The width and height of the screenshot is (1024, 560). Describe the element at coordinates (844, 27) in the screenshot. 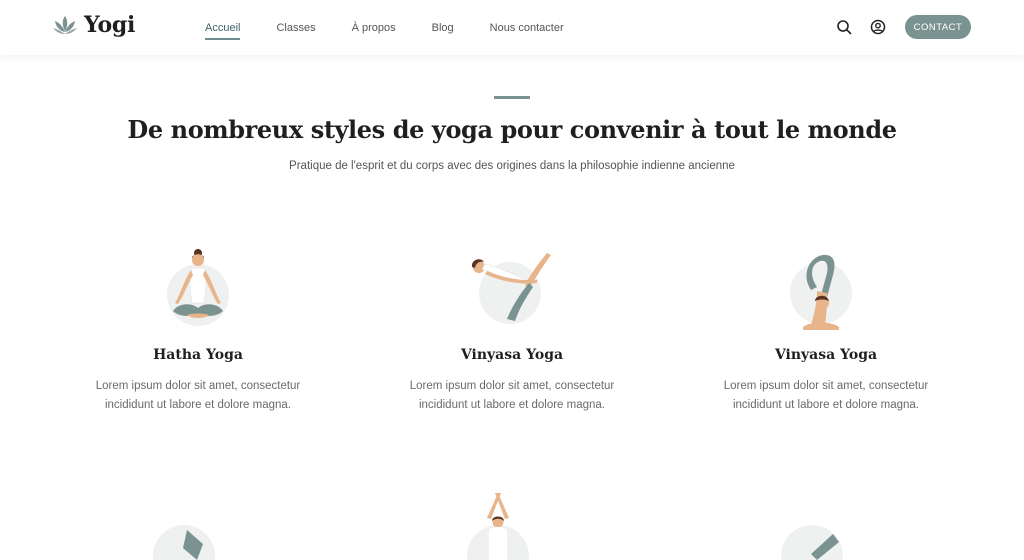

I see `search-icon` at that location.